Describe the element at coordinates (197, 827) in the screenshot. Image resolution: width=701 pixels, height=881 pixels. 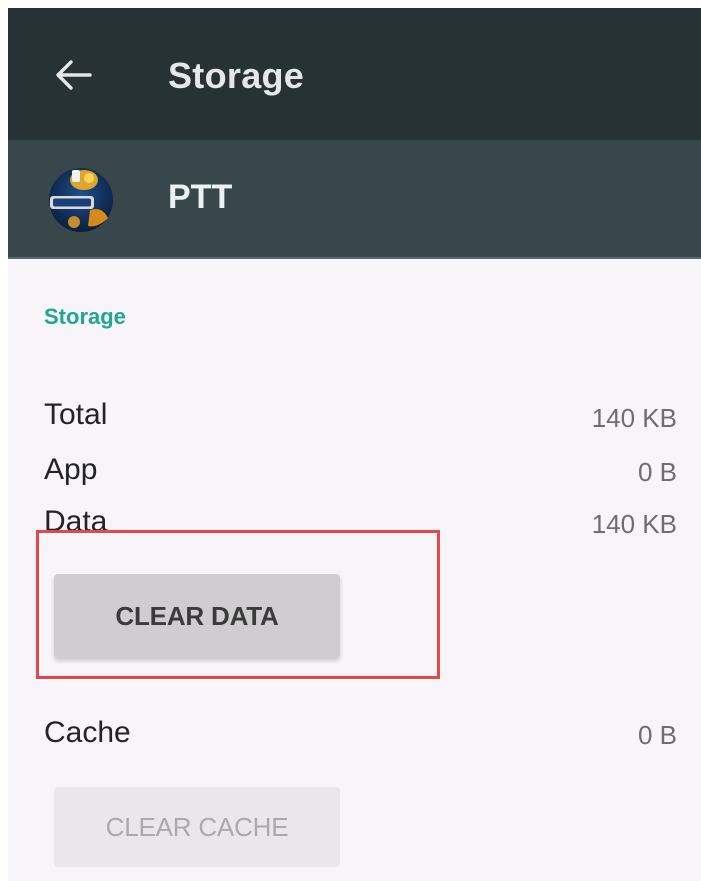
I see `clear-cache-button: CLEAR CACHE` at that location.